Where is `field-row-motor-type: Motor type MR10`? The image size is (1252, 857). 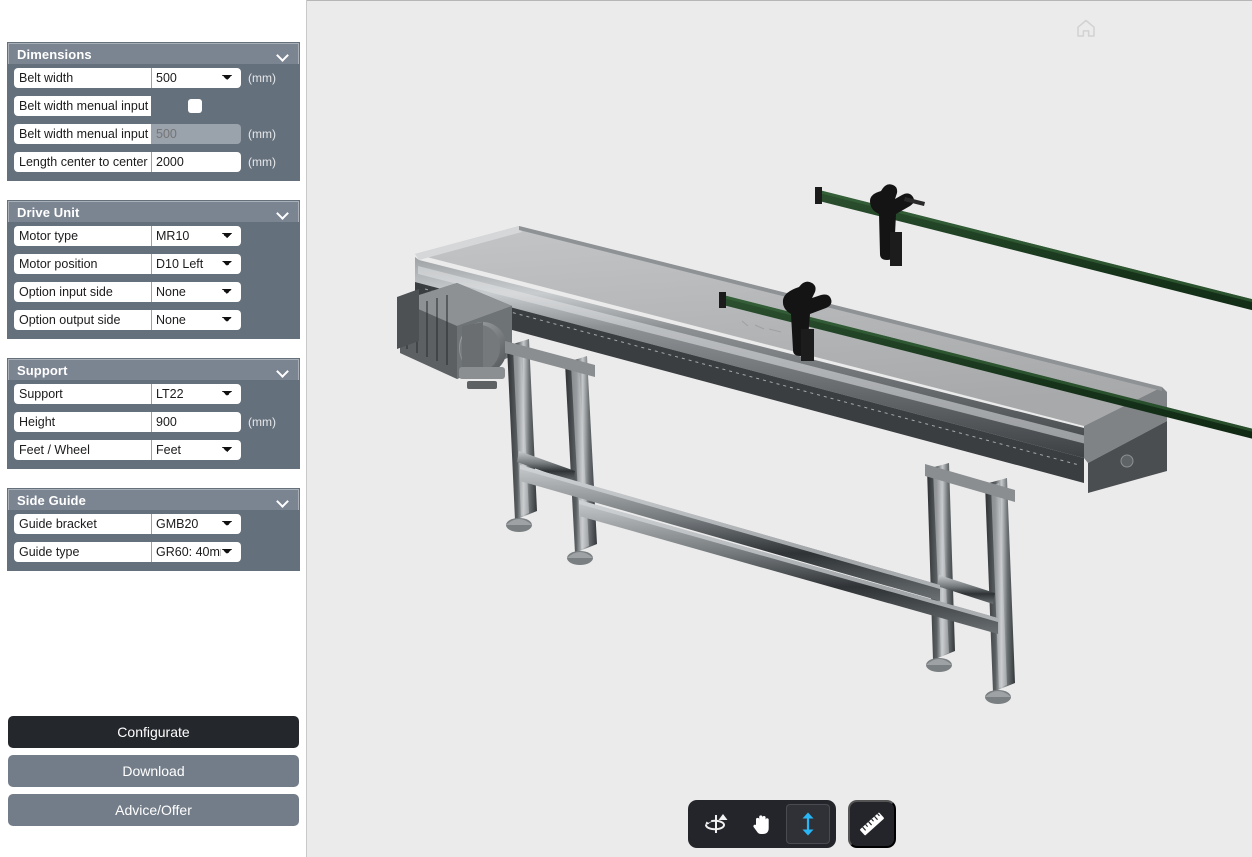 field-row-motor-type: Motor type MR10 is located at coordinates (153, 236).